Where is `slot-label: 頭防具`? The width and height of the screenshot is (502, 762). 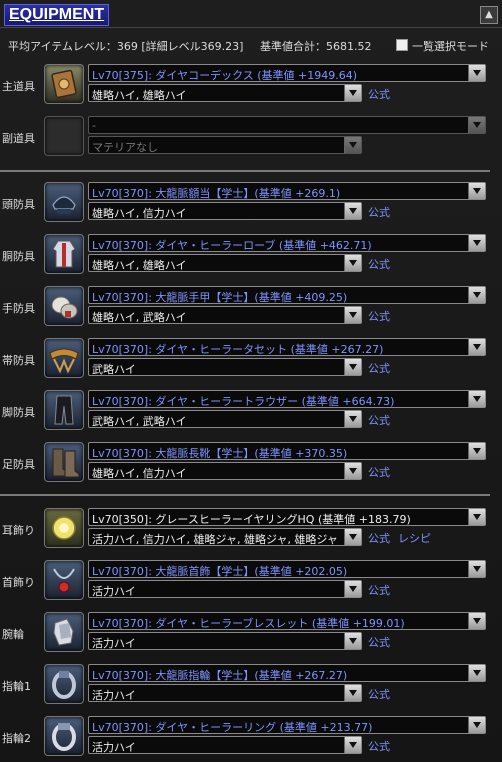 slot-label: 頭防具 is located at coordinates (18, 204).